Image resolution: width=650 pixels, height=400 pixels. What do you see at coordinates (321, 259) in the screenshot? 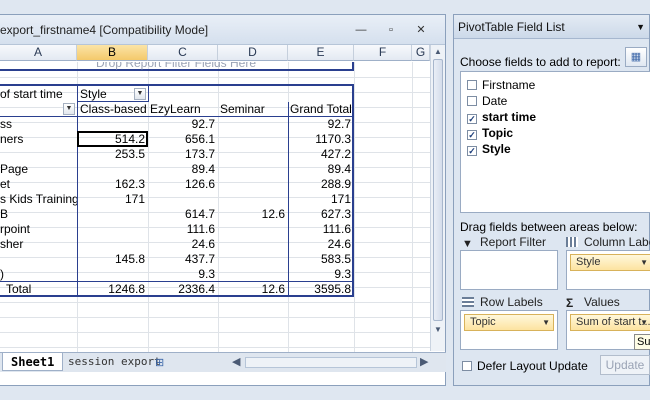
I see `cell-e: 583.5` at bounding box center [321, 259].